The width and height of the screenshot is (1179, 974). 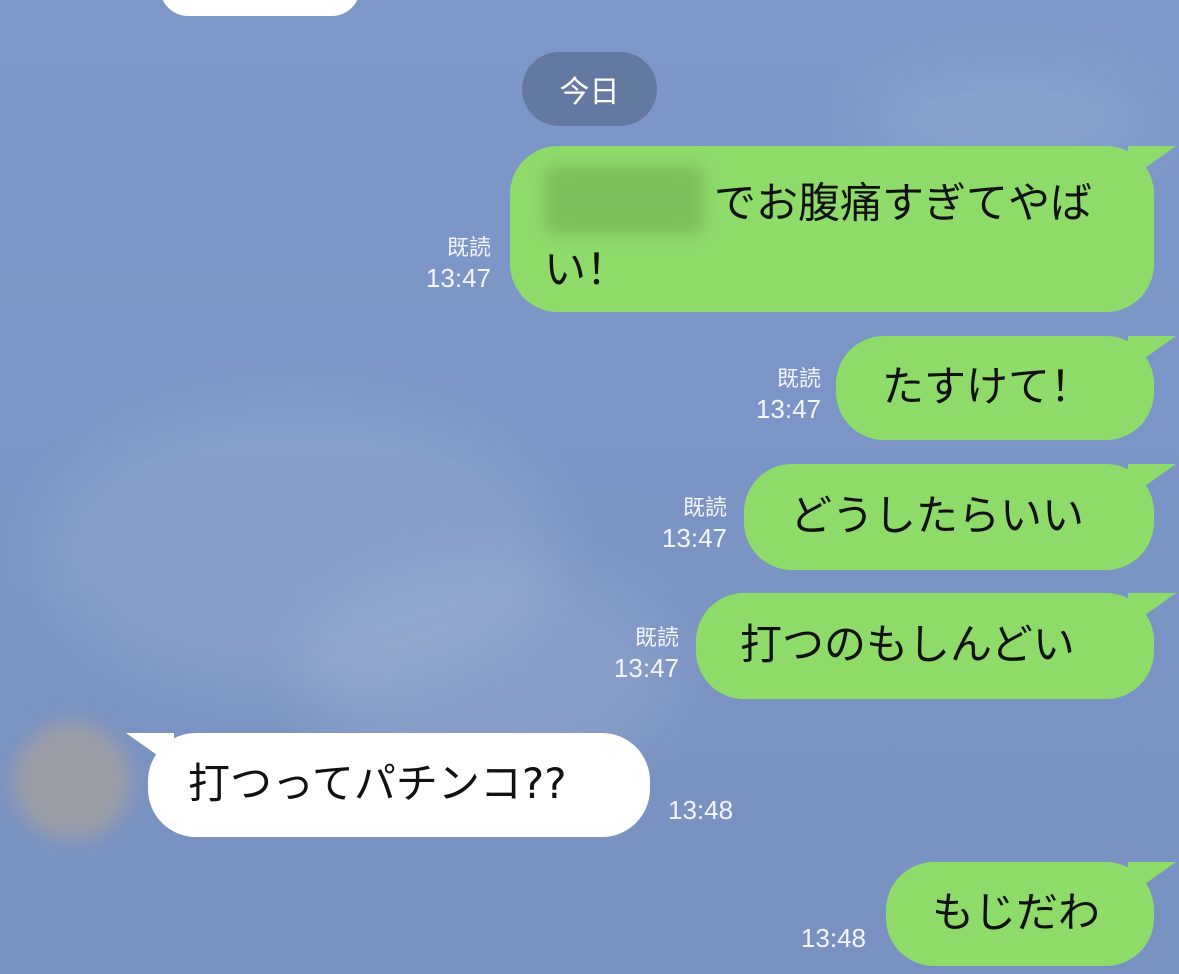 What do you see at coordinates (1016, 912) in the screenshot?
I see `message-text: もじだわ` at bounding box center [1016, 912].